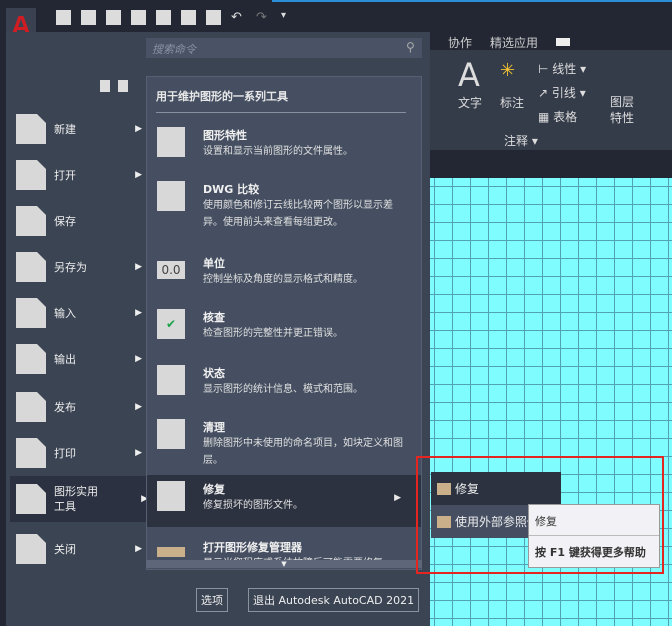 The width and height of the screenshot is (672, 626). Describe the element at coordinates (284, 564) in the screenshot. I see `submenu-scroll-down: ▼` at that location.